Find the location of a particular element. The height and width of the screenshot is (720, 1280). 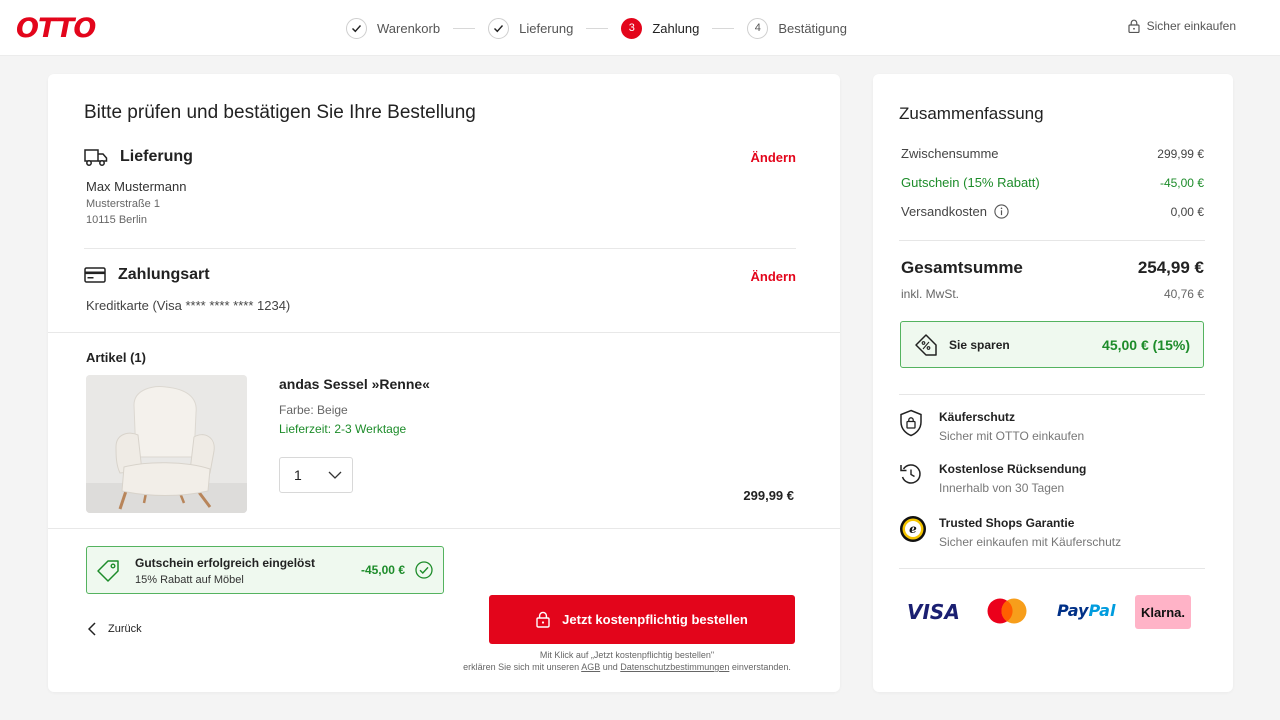

vat-label: inkl. MwSt. is located at coordinates (930, 294).